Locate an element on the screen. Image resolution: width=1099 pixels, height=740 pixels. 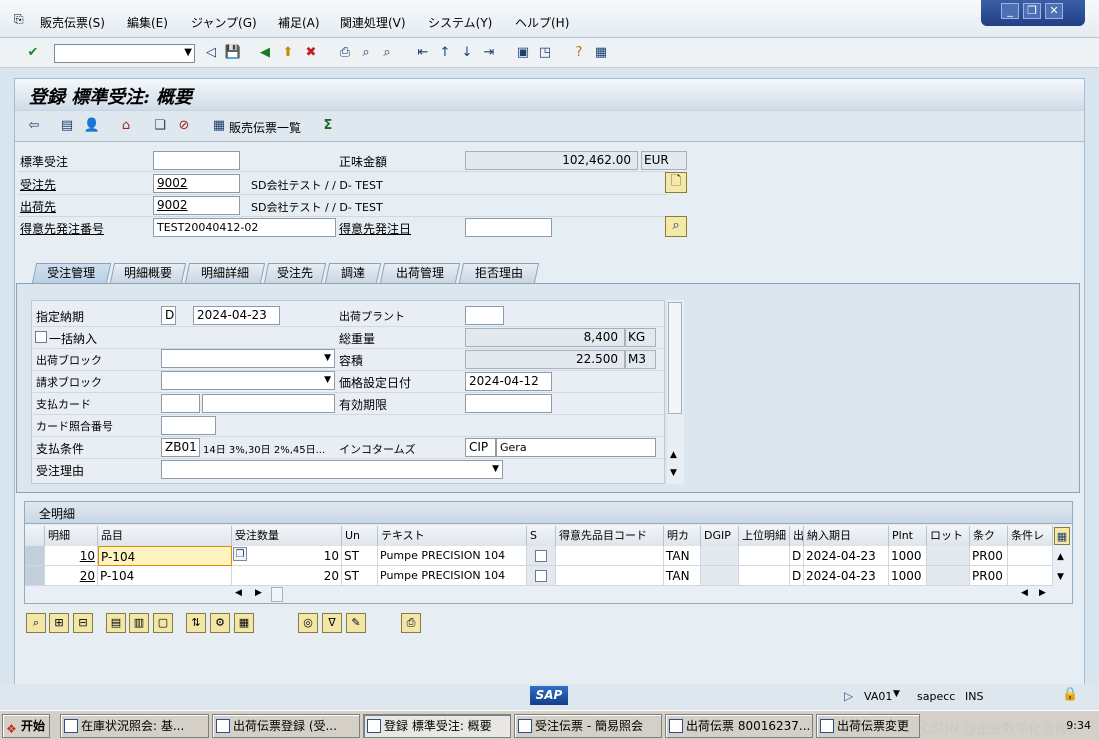
valid-to-field is located at coordinates (508, 403).